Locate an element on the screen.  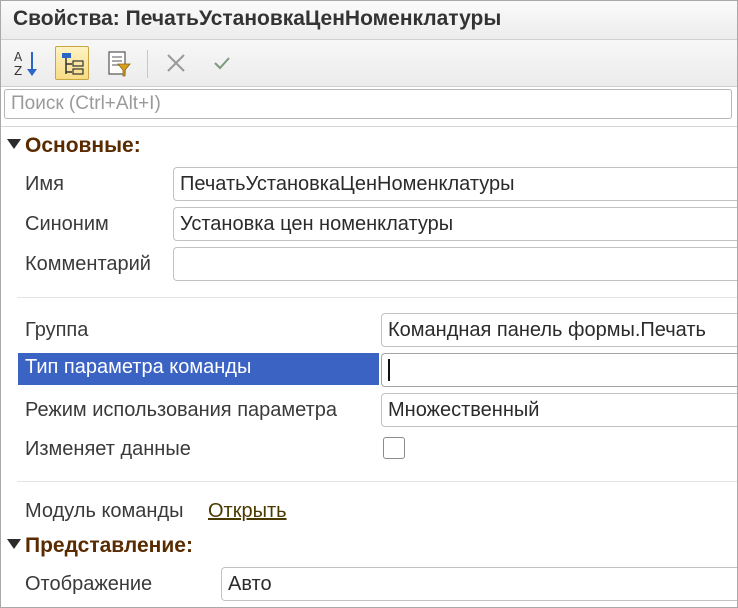
apply-button is located at coordinates (222, 63).